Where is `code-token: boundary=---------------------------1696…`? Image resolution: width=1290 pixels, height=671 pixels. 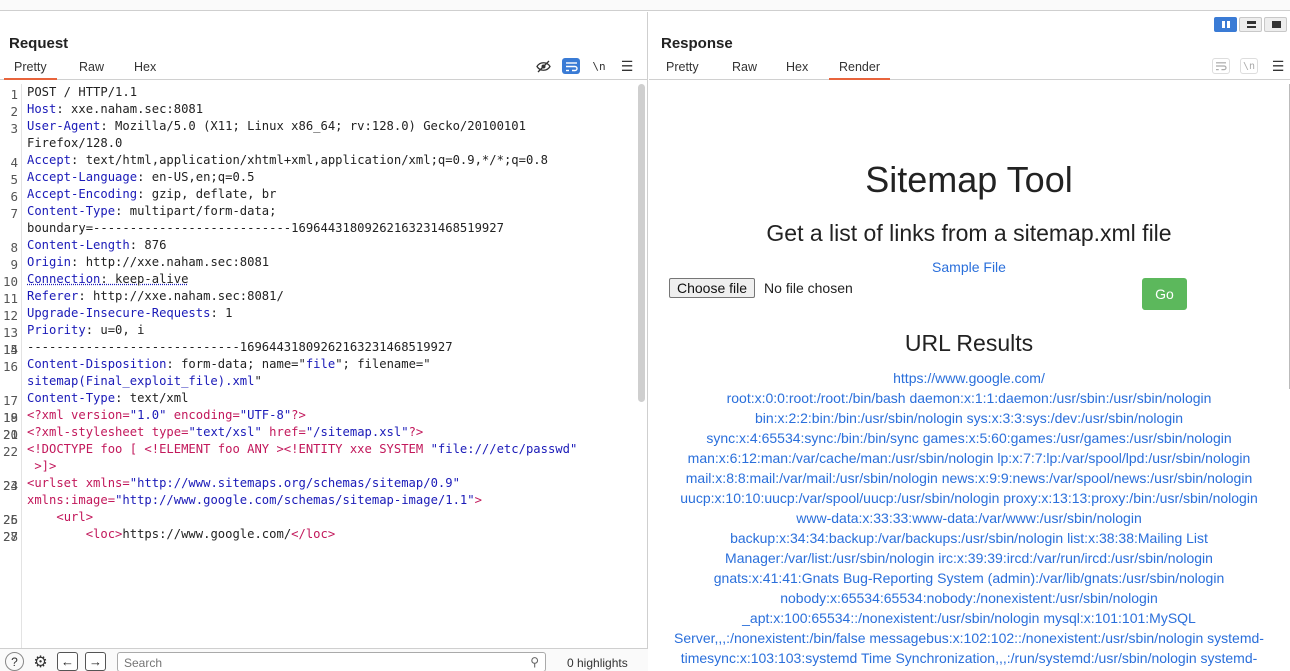
code-token: boundary=---------------------------1696… is located at coordinates (265, 228).